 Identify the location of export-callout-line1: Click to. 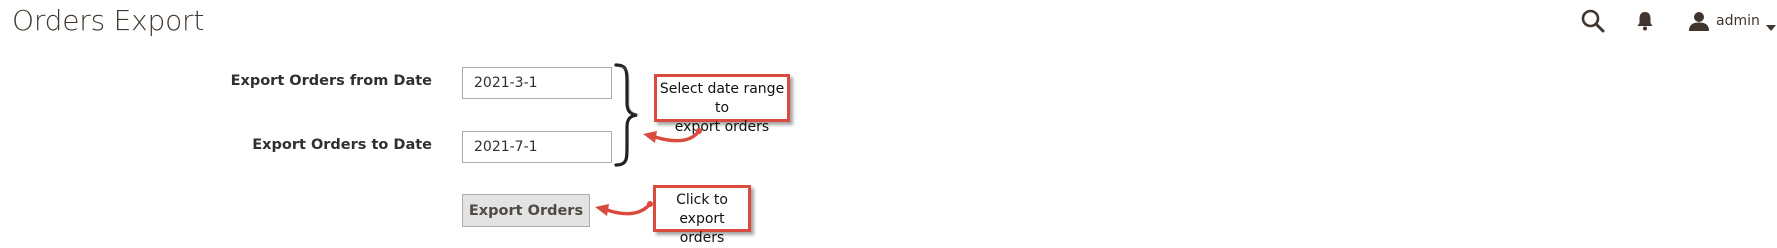
(702, 200).